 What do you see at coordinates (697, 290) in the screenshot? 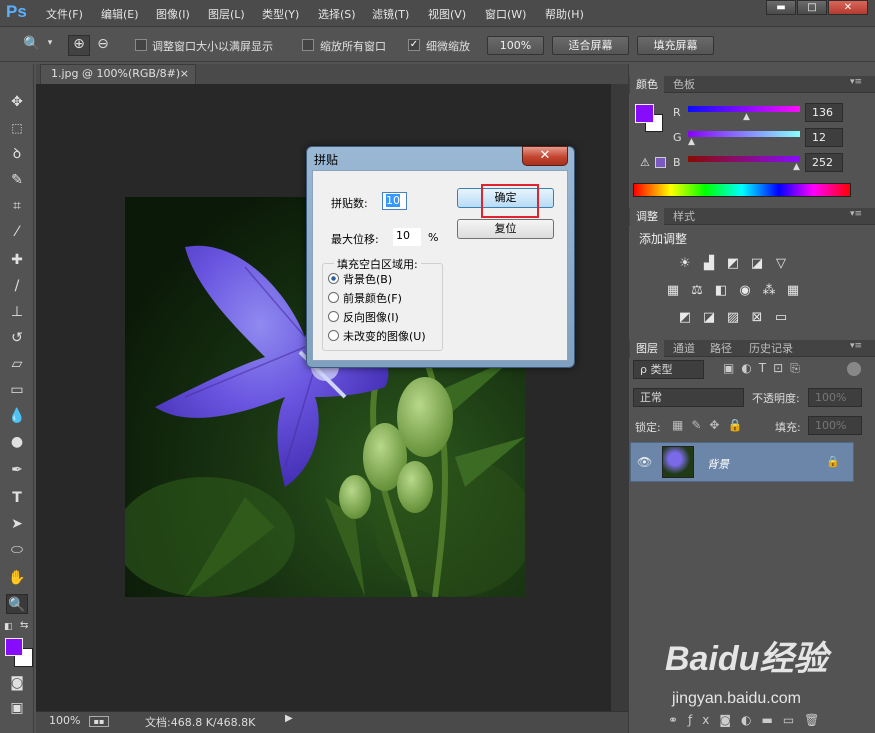
I see `color-balance-icon: ⚖` at bounding box center [697, 290].